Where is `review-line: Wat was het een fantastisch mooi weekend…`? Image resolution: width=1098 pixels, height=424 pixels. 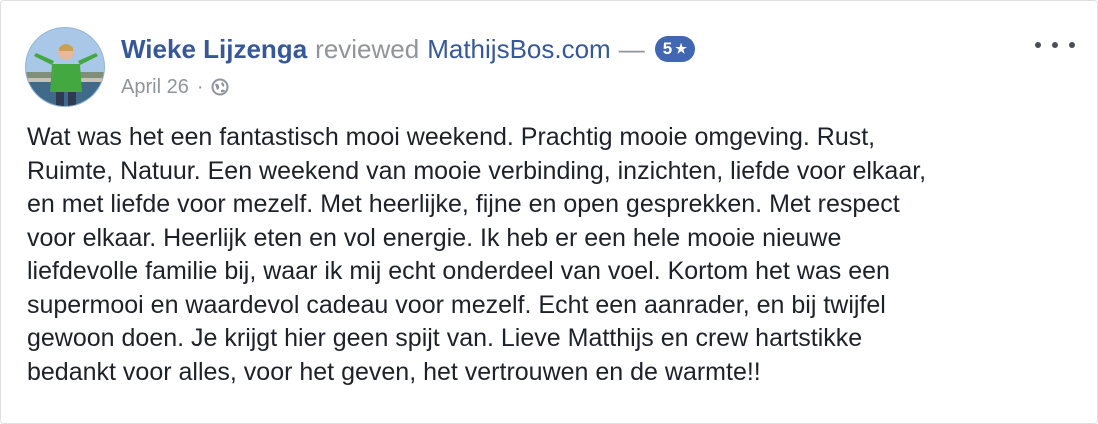
review-line: Wat was het een fantastisch mooi weekend… is located at coordinates (451, 137).